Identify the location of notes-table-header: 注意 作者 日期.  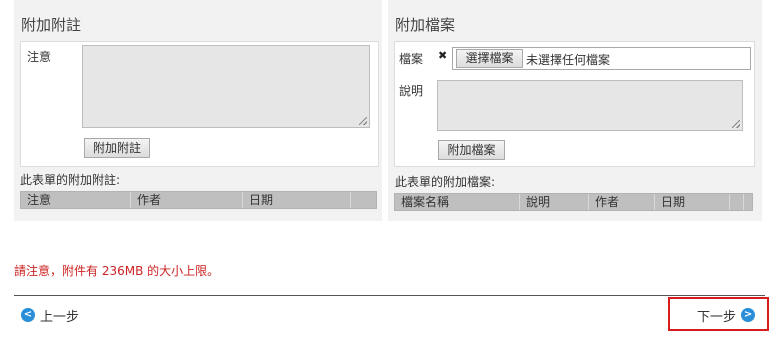
(198, 200).